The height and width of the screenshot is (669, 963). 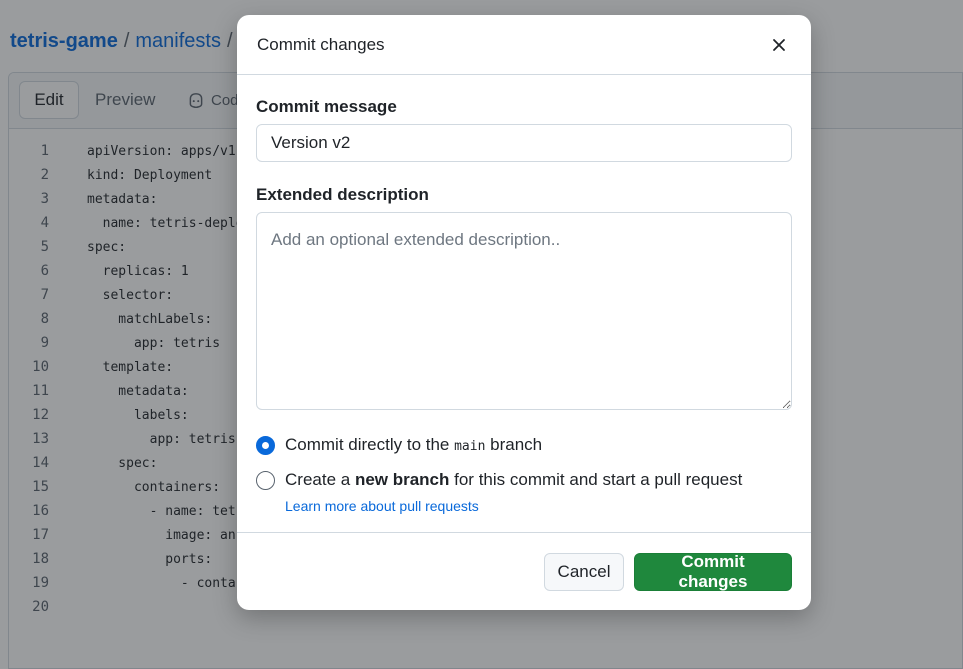 I want to click on option-commit-directly: Commit directly to the main branch, so click(x=524, y=445).